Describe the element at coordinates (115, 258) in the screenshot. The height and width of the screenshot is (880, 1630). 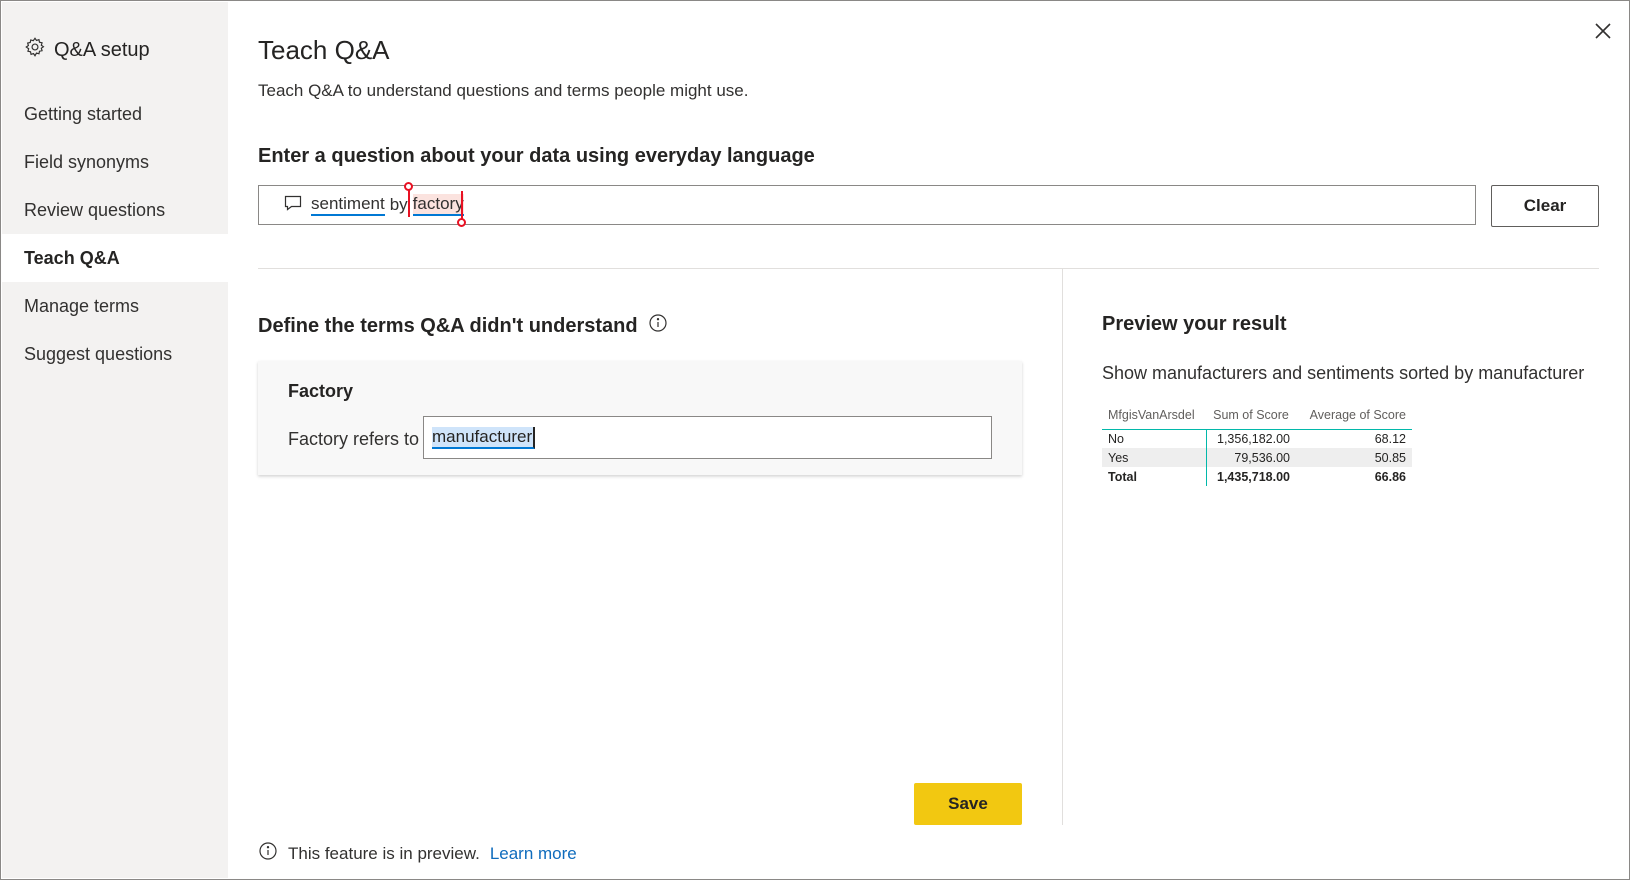
I see `sidebar-item-teach-qa: Teach Q&A` at that location.